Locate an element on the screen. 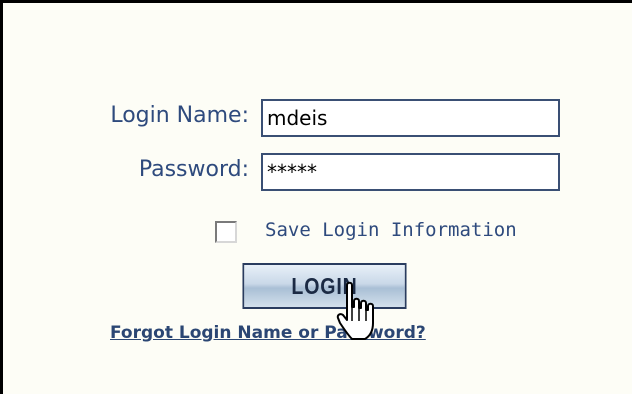 This screenshot has width=632, height=394. login-name-input: mdeis is located at coordinates (410, 118).